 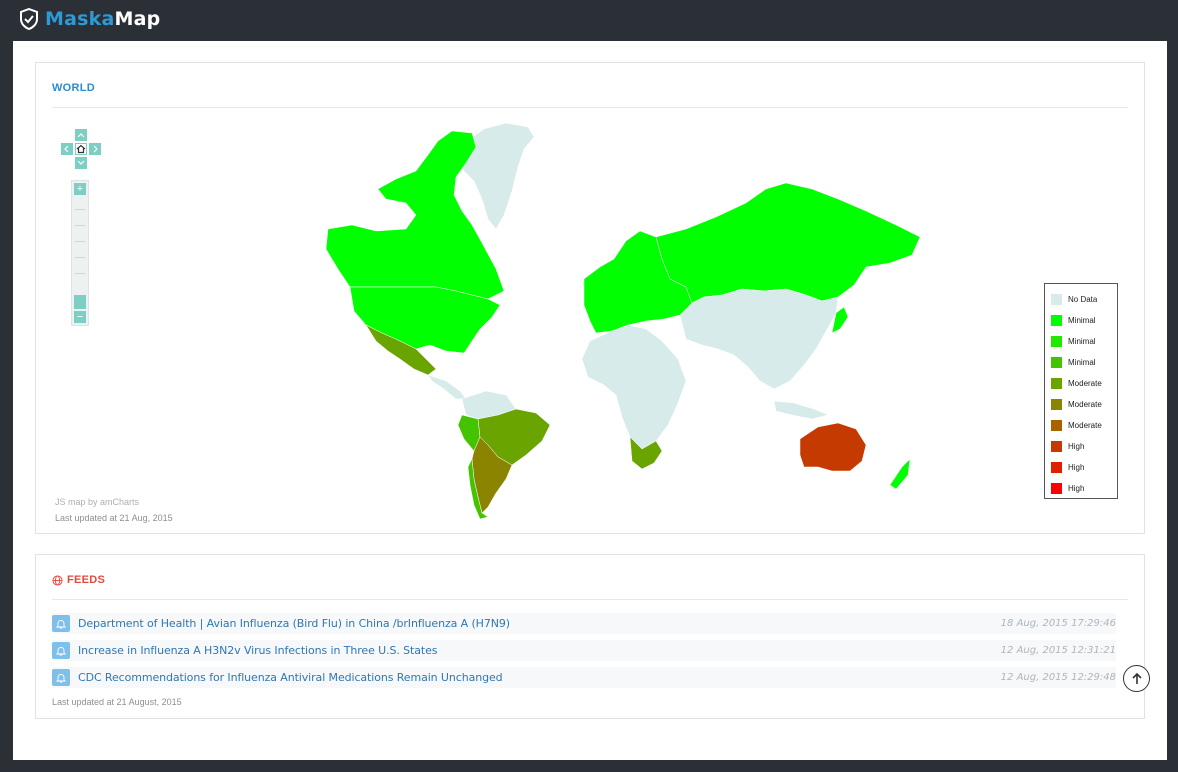 I want to click on arrow-up-circle-icon, so click(x=1136, y=678).